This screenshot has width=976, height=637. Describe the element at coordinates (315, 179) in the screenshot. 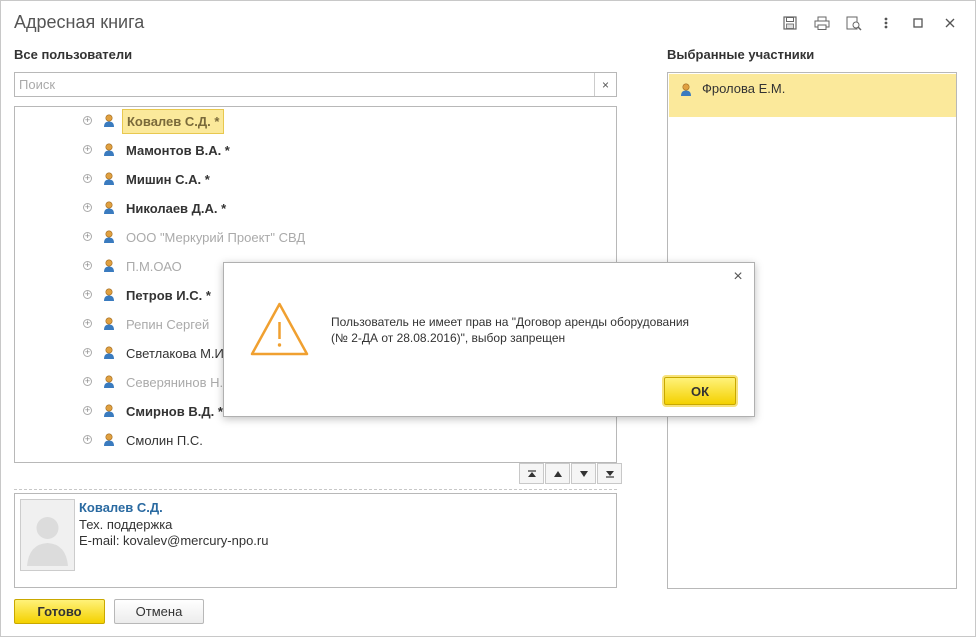

I see `table-row: + Мишин С.А. *` at that location.